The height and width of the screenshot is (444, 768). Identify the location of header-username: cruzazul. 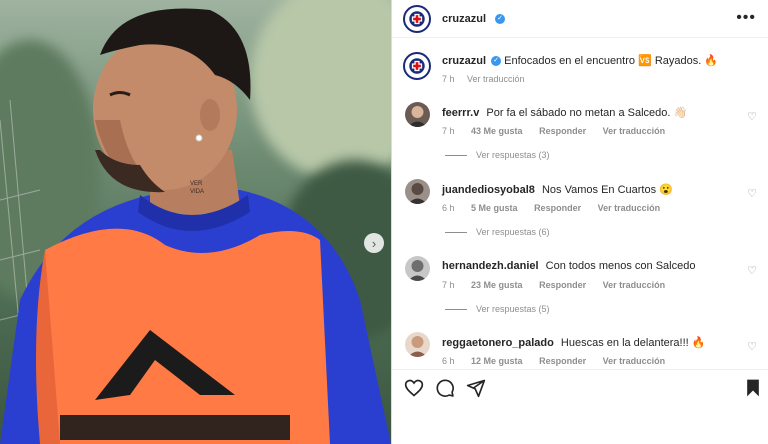
(464, 19).